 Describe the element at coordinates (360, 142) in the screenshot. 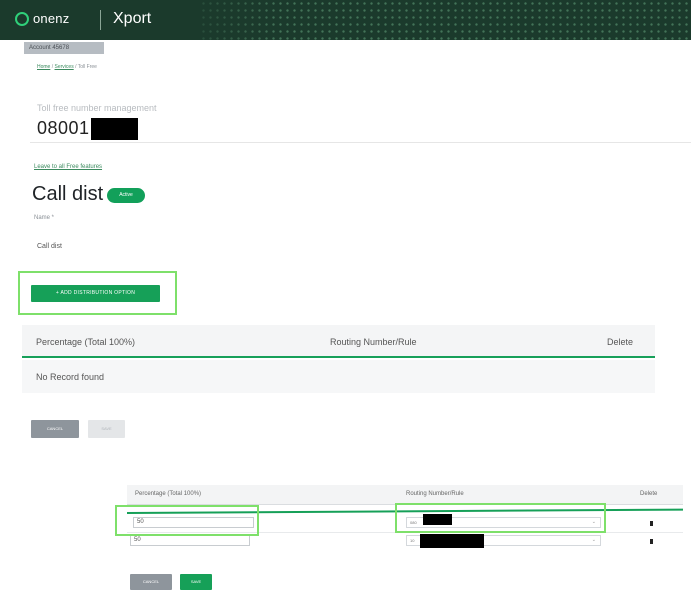

I see `divider` at that location.